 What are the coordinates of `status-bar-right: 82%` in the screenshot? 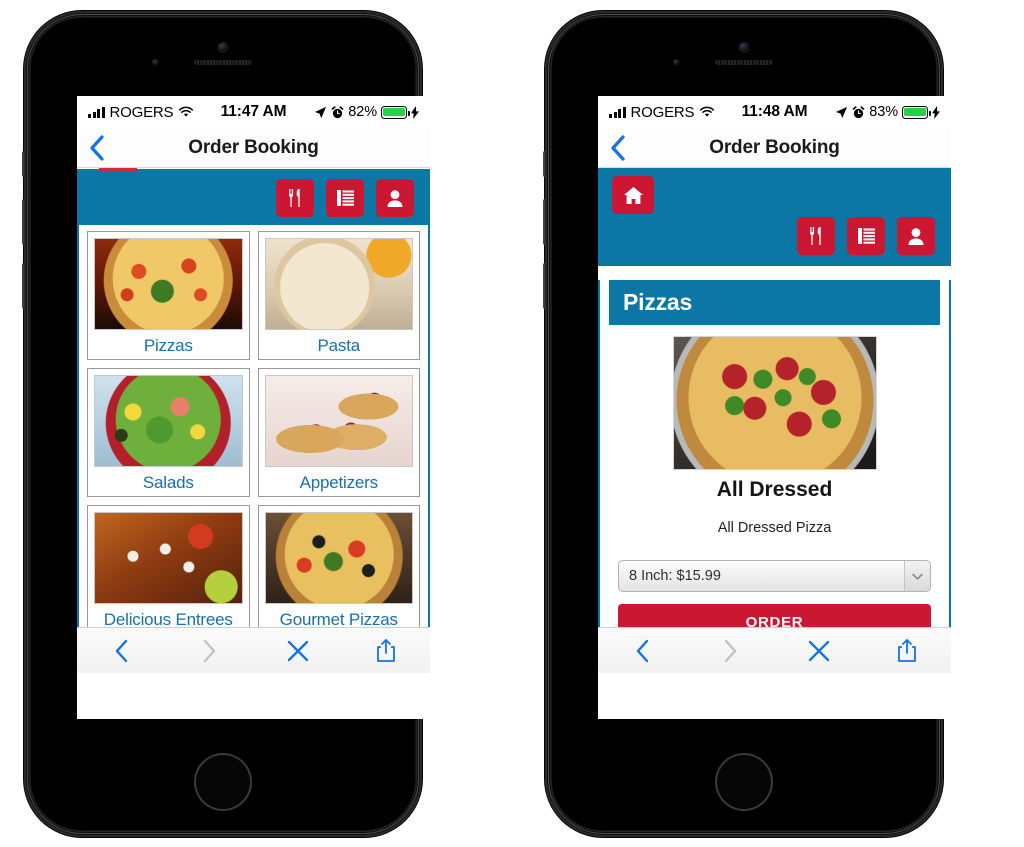 It's located at (353, 112).